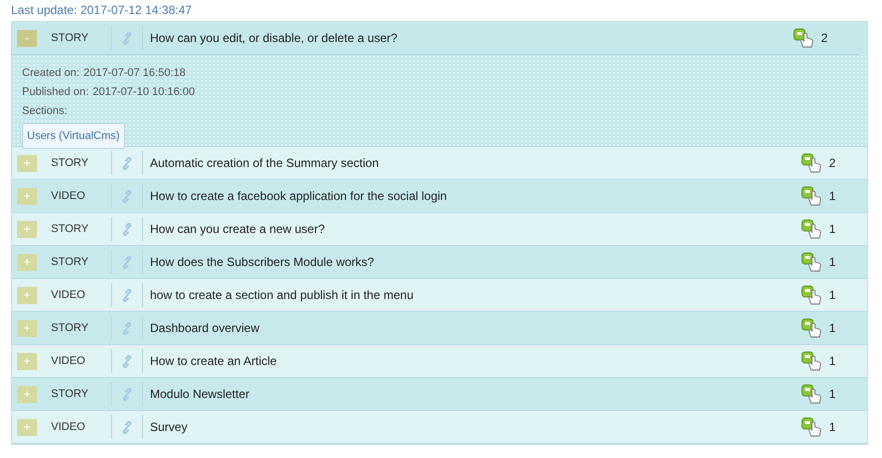 This screenshot has width=882, height=458. What do you see at coordinates (27, 38) in the screenshot?
I see `expand-toggle: -` at bounding box center [27, 38].